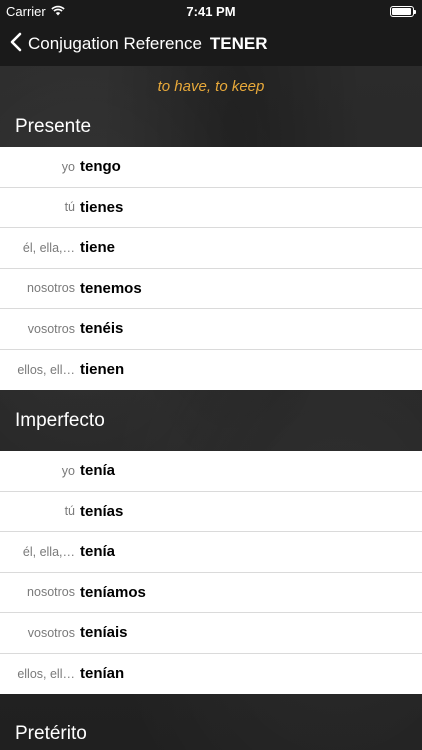 Image resolution: width=422 pixels, height=750 pixels. I want to click on conjugation-row: nosotros tenemos, so click(211, 289).